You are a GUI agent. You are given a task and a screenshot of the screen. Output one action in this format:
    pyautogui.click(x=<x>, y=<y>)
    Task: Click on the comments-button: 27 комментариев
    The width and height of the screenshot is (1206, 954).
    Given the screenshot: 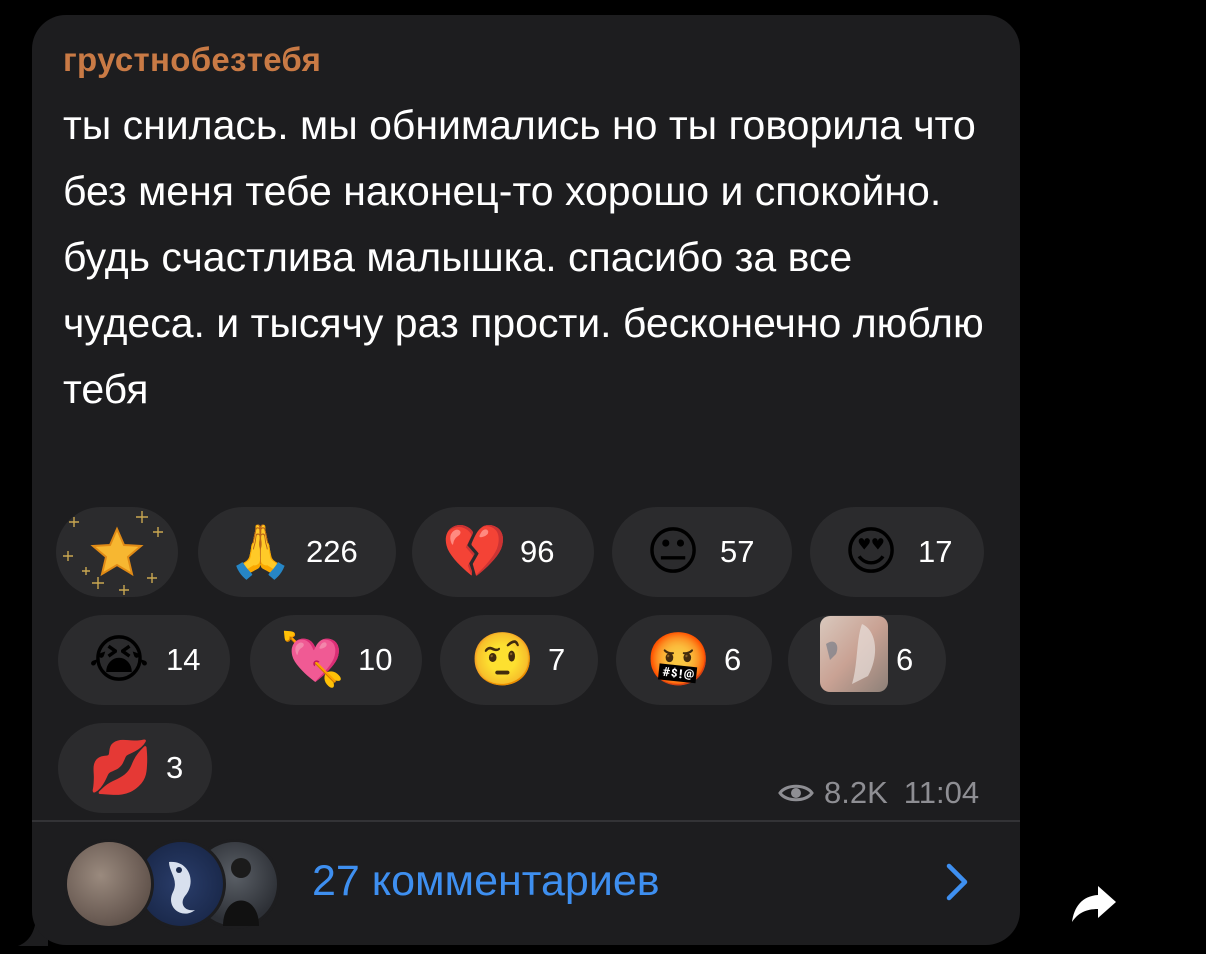 What is the action you would take?
    pyautogui.click(x=526, y=883)
    